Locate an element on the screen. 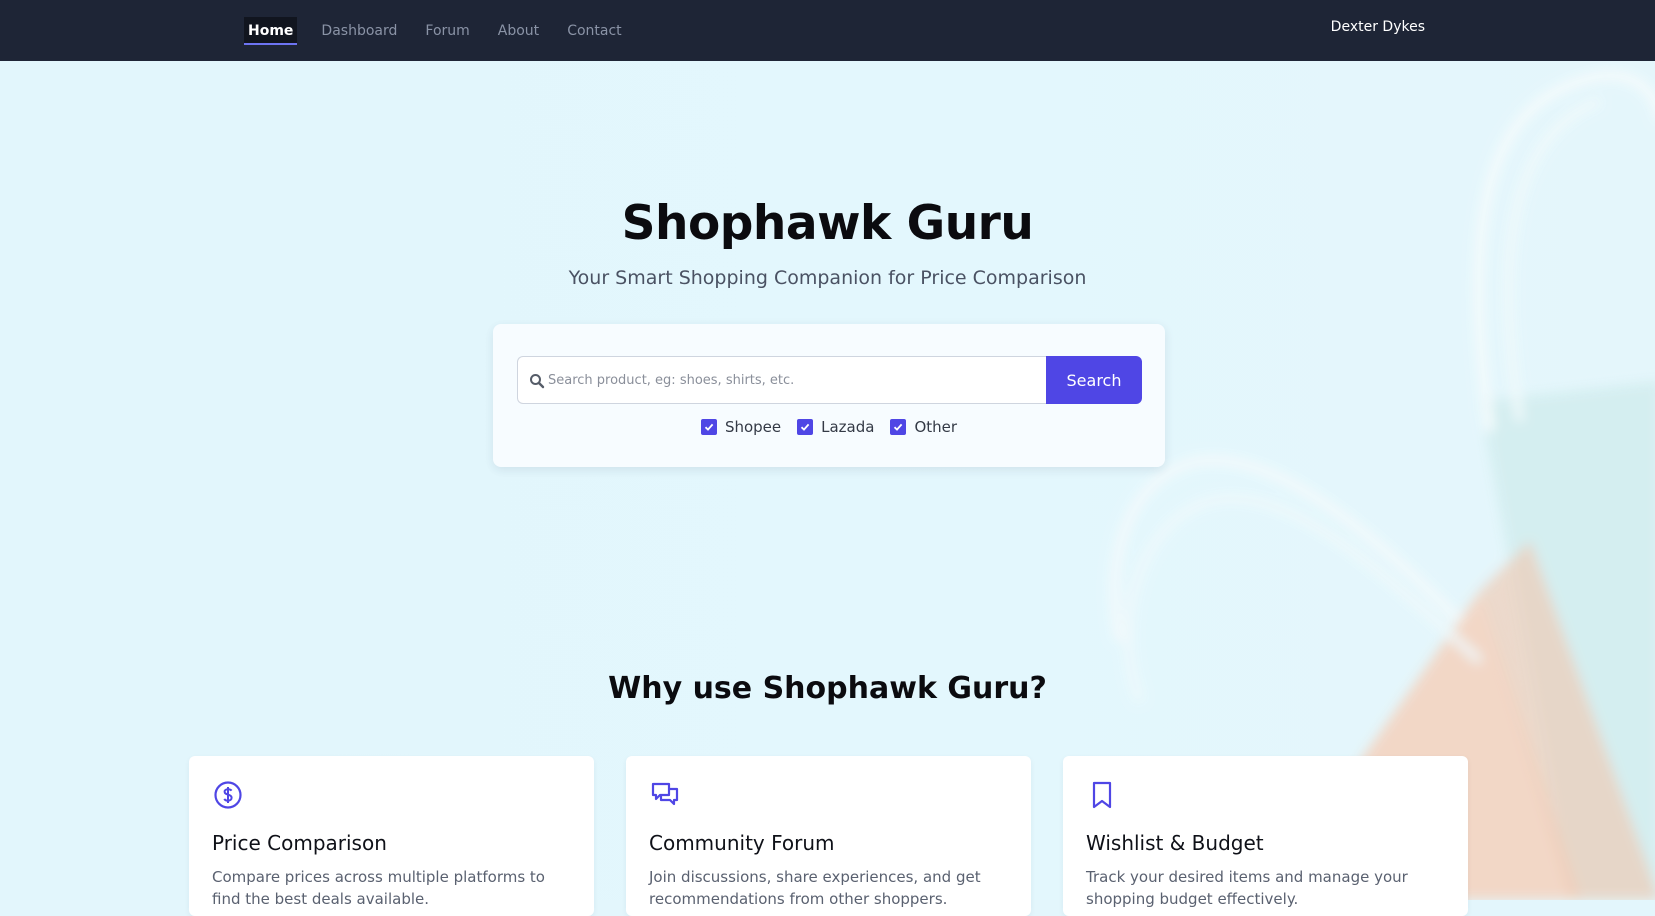  nav-link-contact: Contact is located at coordinates (594, 31).